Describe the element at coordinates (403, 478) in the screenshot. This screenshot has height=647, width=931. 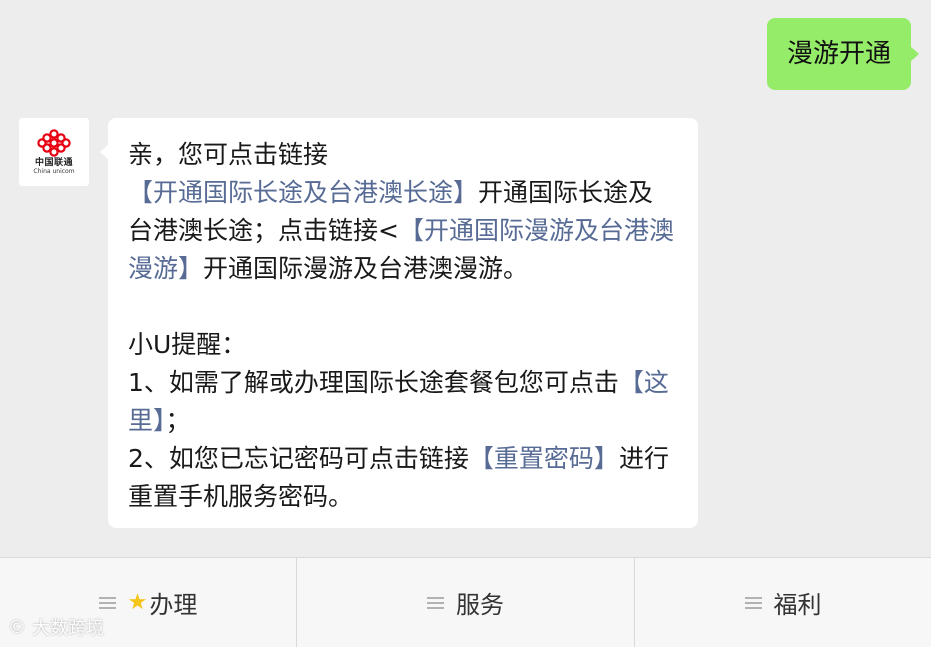
I see `reminder-item-2: 2、如您已忘记密码可点击链接【重置密码】进行重置手机服务密码。` at that location.